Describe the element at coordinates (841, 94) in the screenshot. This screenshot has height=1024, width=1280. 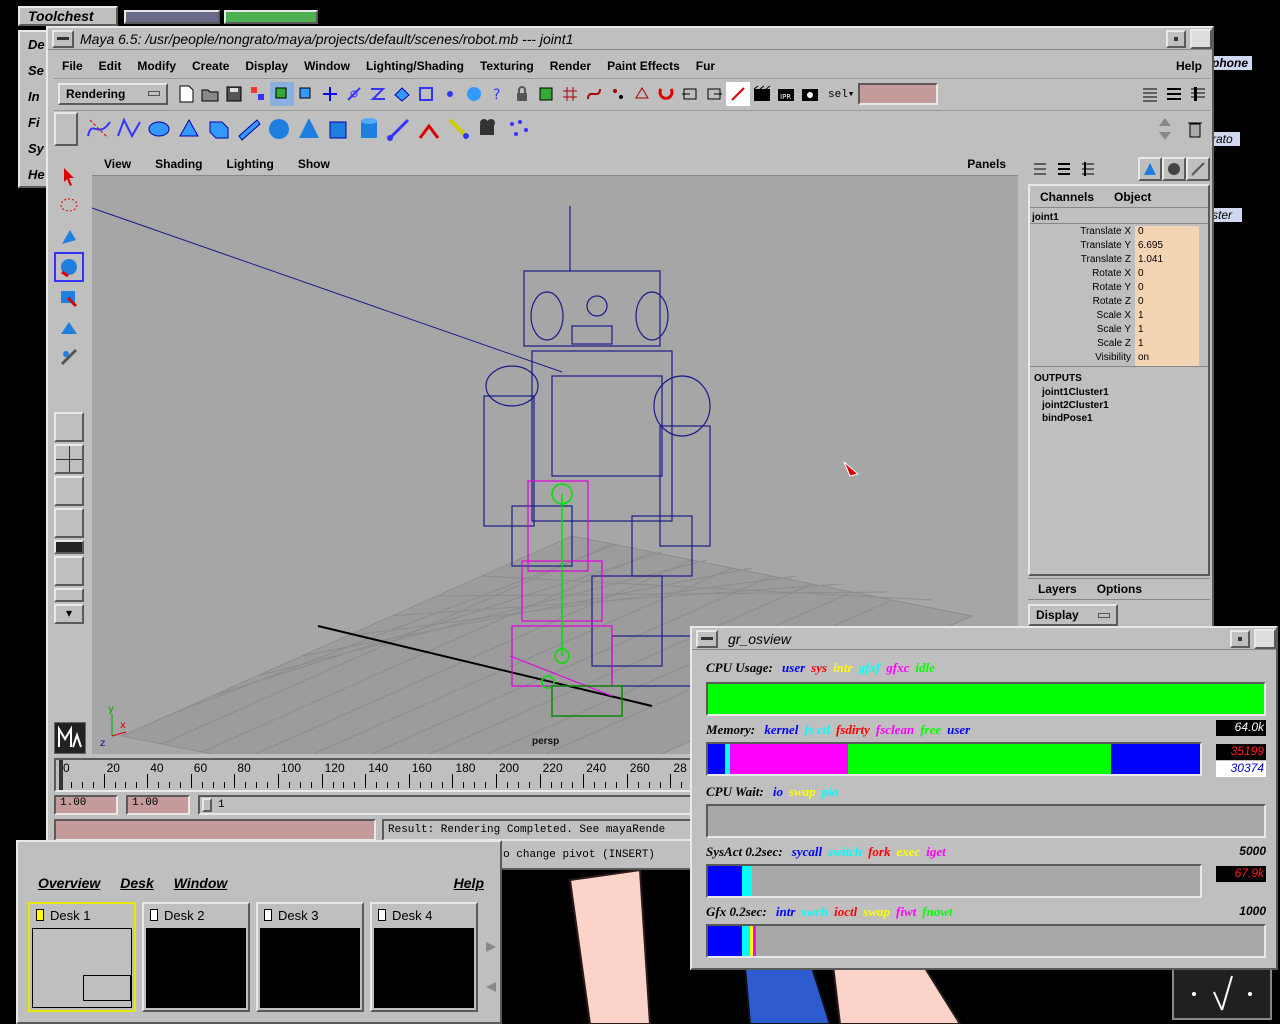
I see `quick-select-label: sel▾` at that location.